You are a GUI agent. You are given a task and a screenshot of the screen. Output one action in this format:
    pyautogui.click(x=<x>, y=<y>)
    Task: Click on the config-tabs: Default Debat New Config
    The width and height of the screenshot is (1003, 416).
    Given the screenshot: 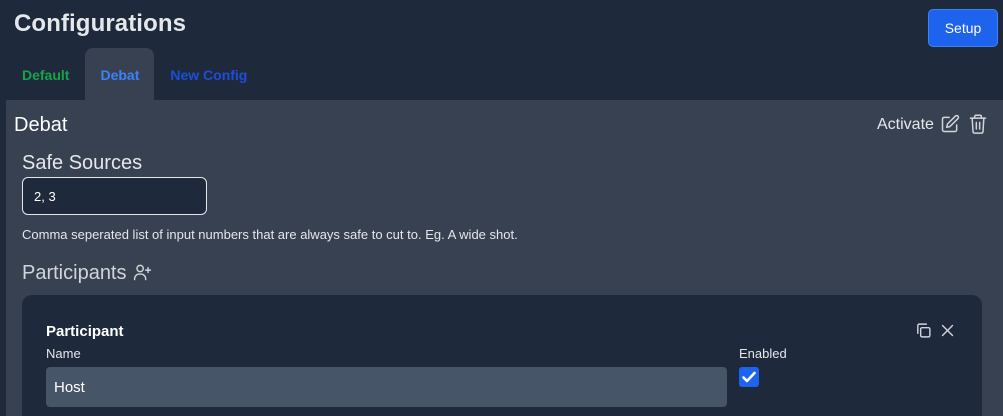 What is the action you would take?
    pyautogui.click(x=134, y=74)
    